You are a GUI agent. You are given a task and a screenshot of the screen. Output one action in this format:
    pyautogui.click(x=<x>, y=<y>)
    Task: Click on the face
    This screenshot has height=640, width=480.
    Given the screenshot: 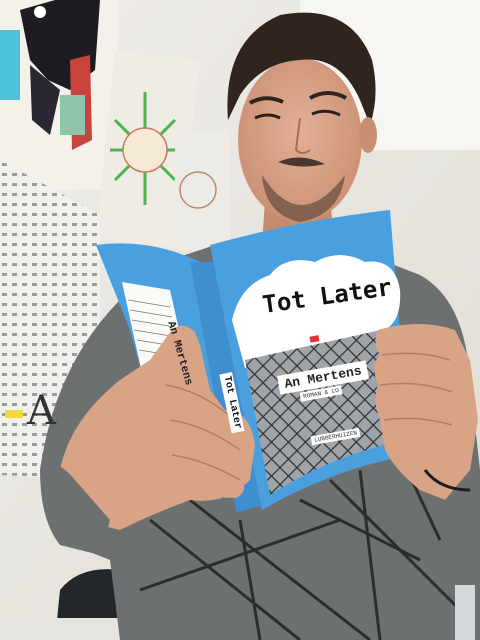 What is the action you would take?
    pyautogui.click(x=300, y=140)
    